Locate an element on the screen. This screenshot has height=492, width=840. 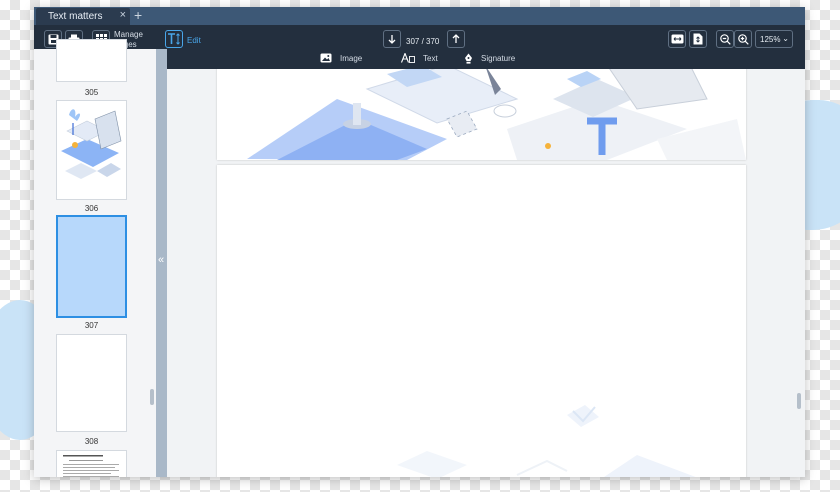
text-label: Text is located at coordinates (430, 58).